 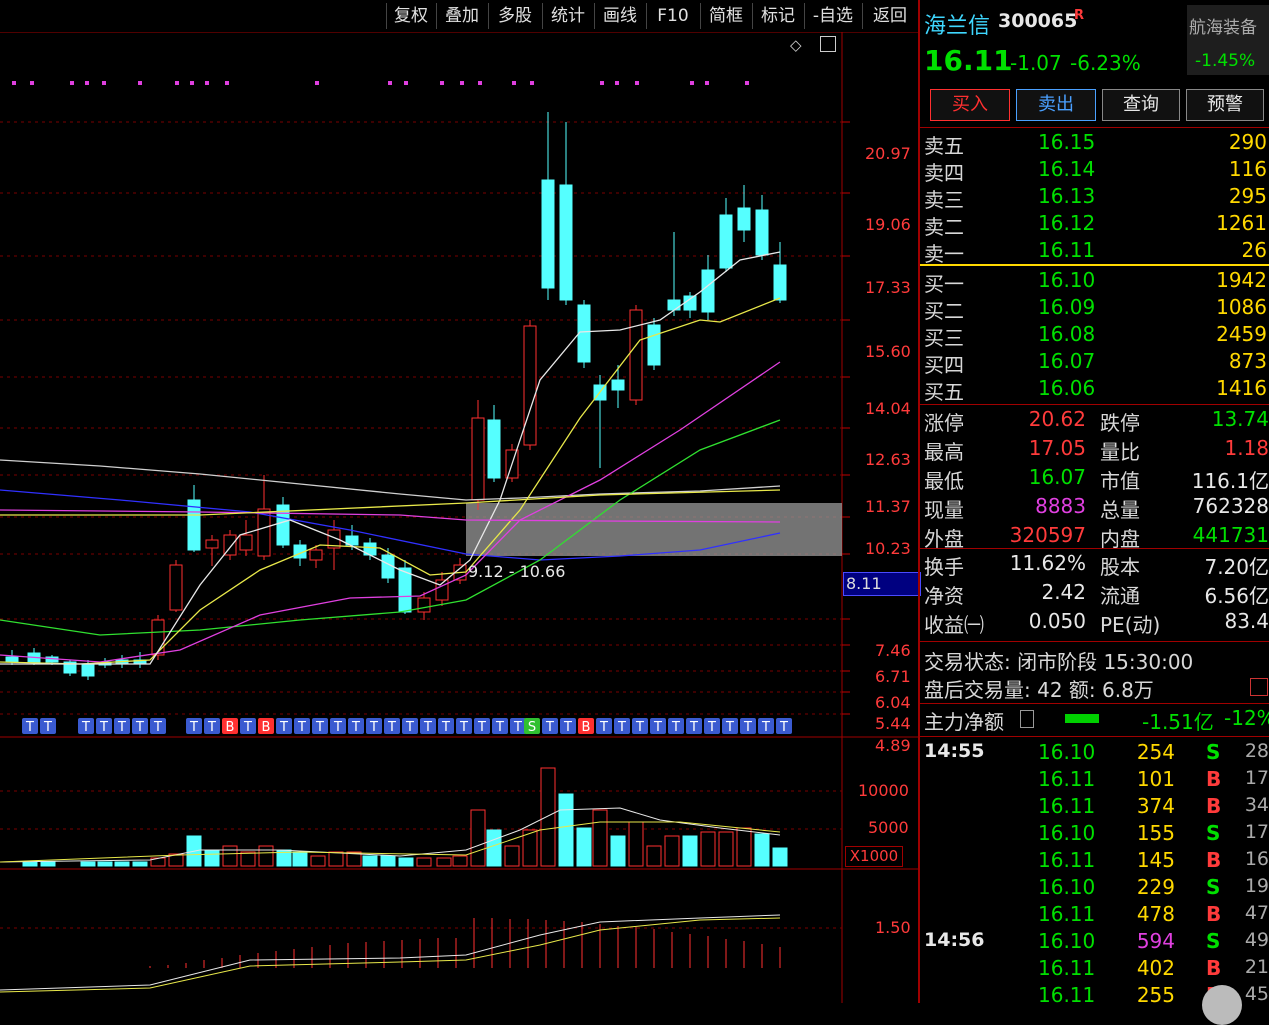 I want to click on ask-label: 卖四, so click(x=944, y=173).